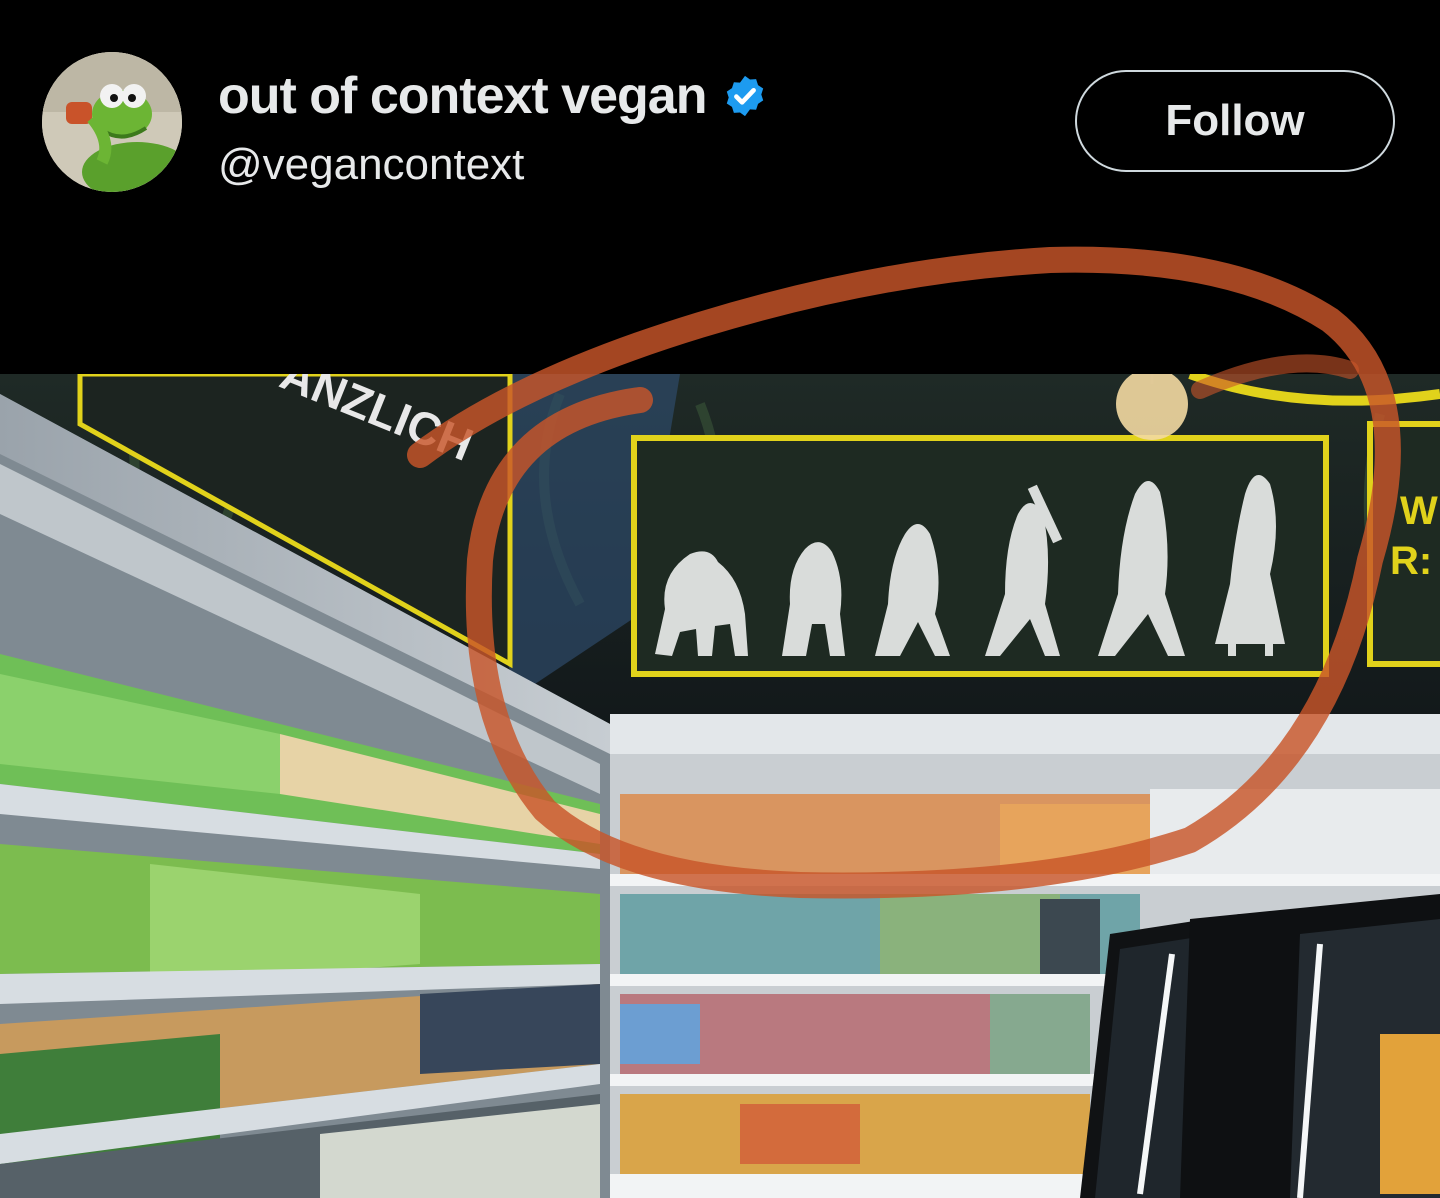  I want to click on right-sign-text-2: R:, so click(1411, 561).